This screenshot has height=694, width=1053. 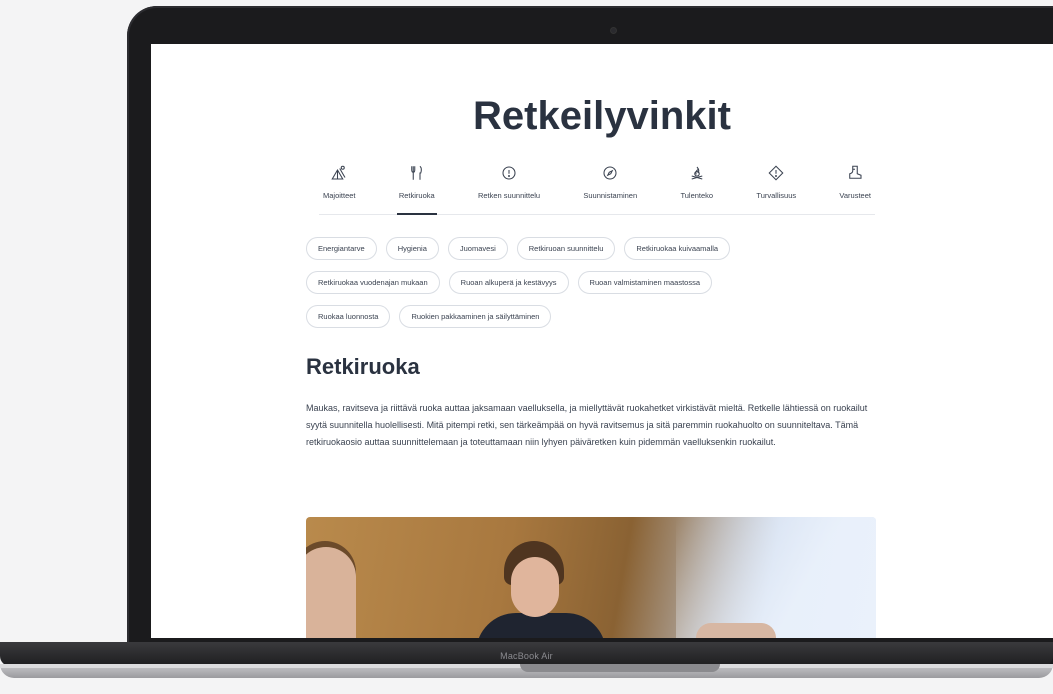 I want to click on nav-item-retkiruoka: Retkiruoka, so click(x=417, y=189).